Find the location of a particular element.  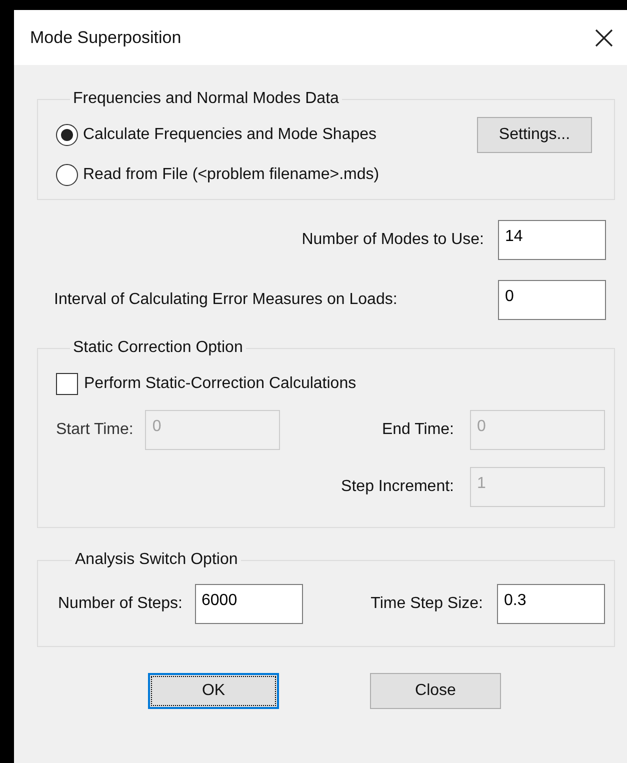

field-label: Step Increment: is located at coordinates (397, 487).